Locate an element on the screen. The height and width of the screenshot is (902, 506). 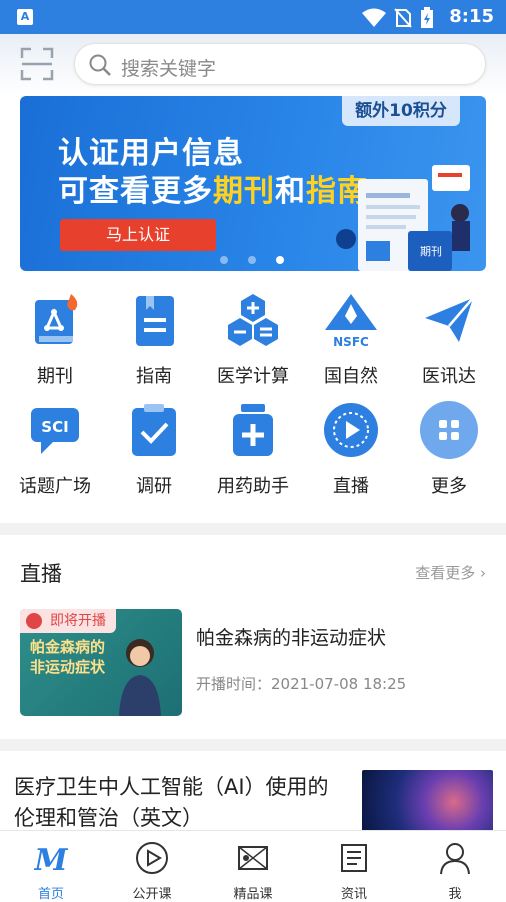
banner-dot-active is located at coordinates (280, 260).